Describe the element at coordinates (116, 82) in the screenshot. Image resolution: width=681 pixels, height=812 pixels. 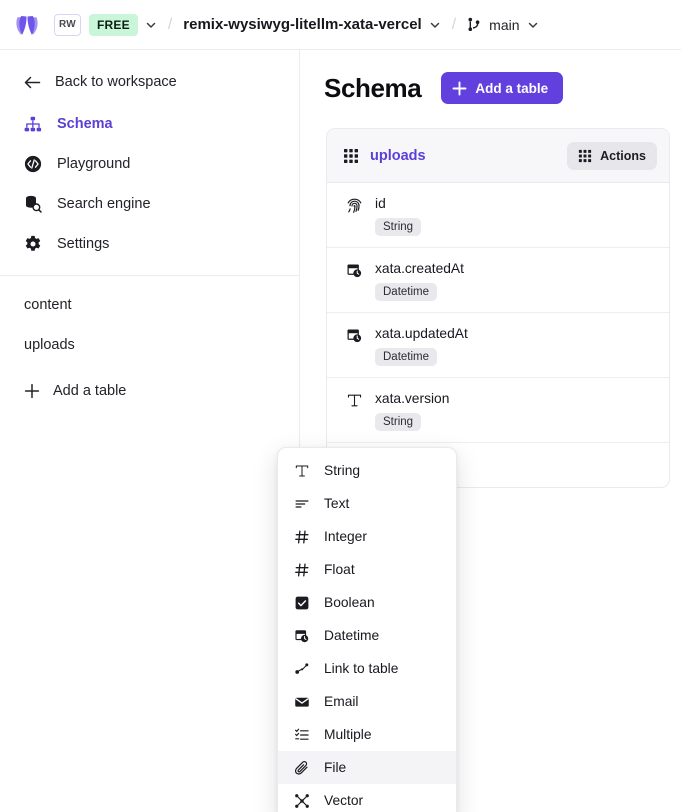
I see `back-to-workspace-label: Back to workspace` at that location.